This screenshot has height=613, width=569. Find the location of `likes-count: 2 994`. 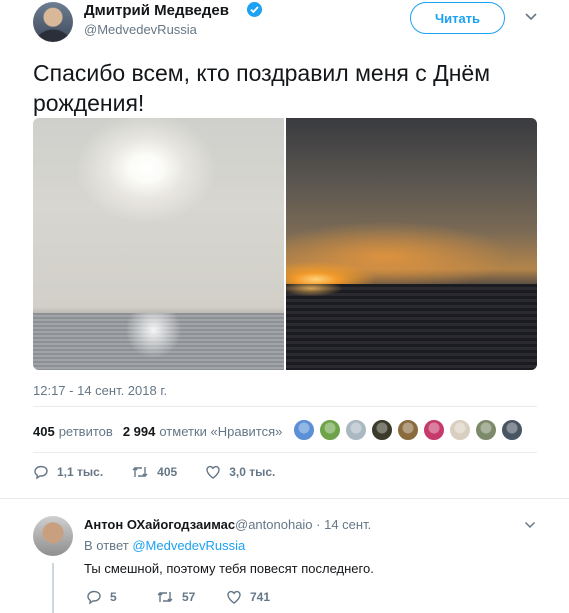

likes-count: 2 994 is located at coordinates (139, 431).